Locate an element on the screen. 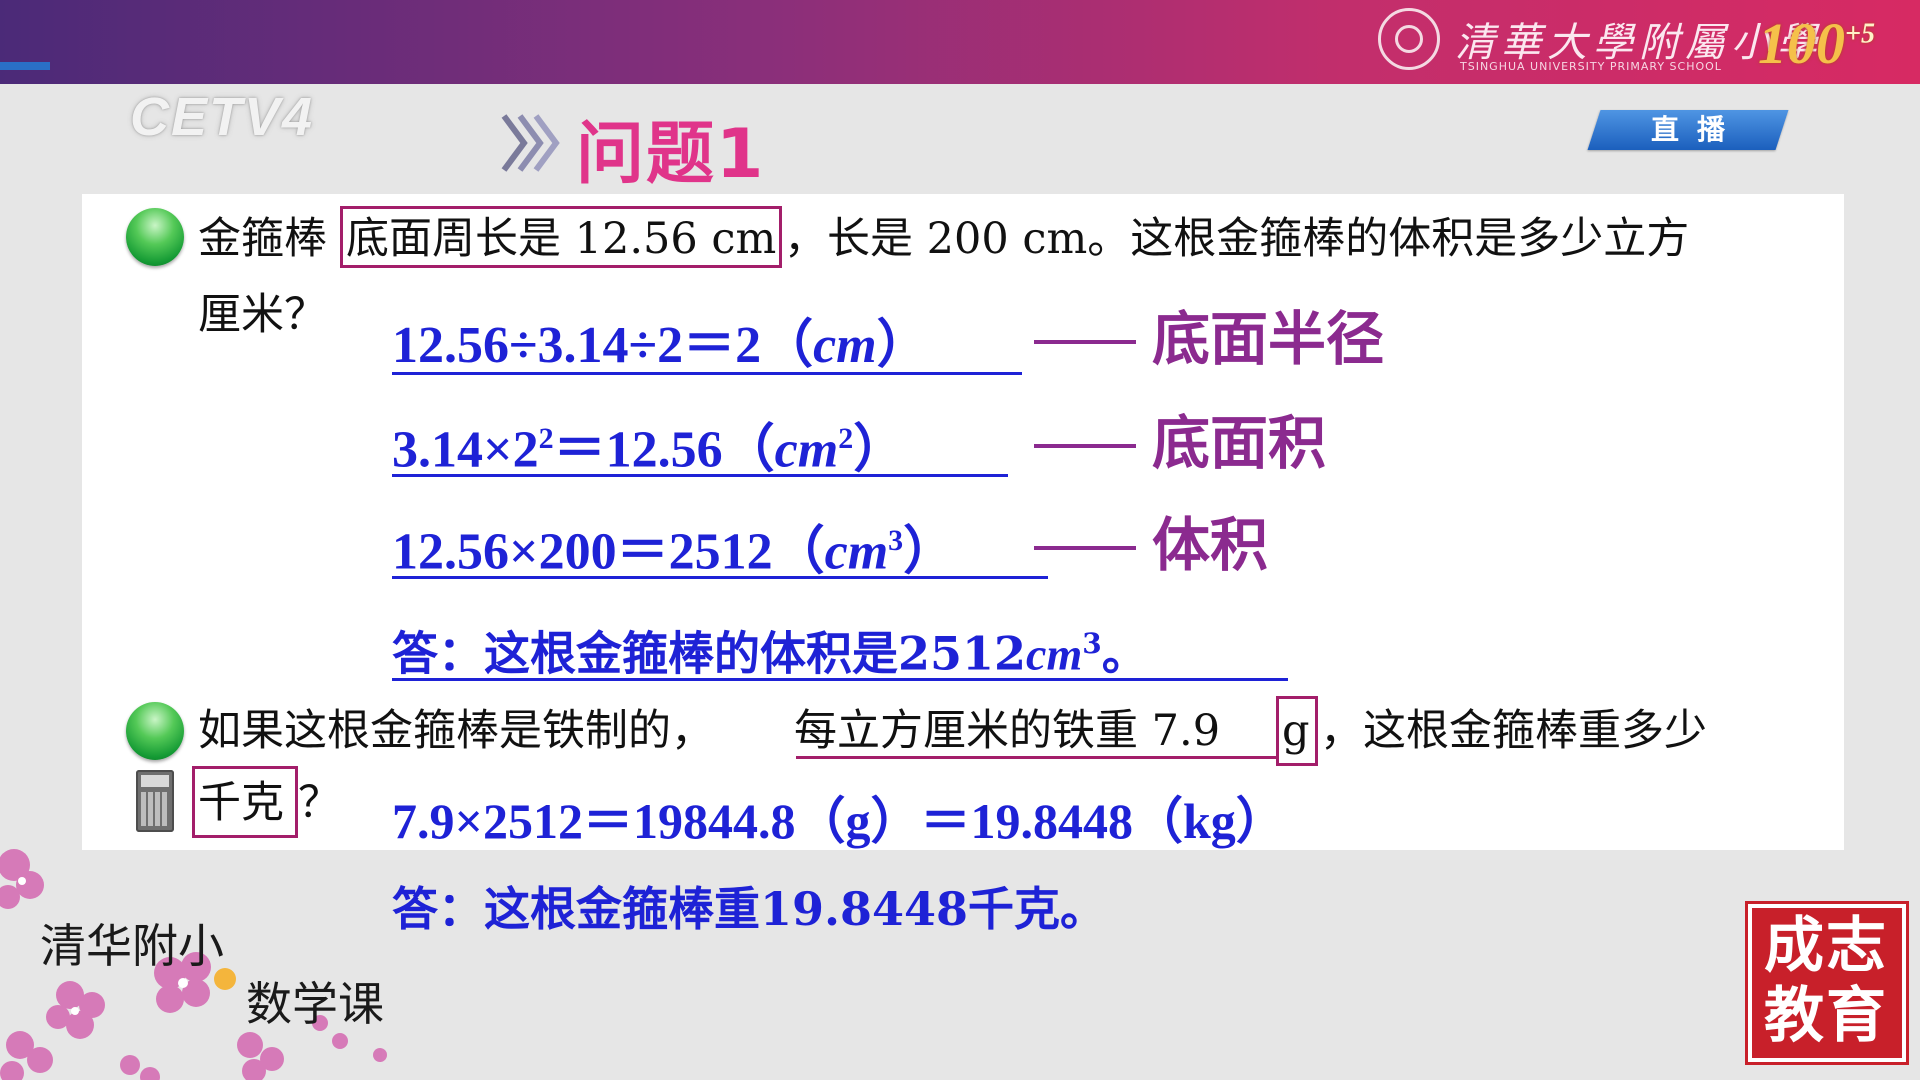  problem1-highlight: 底面周长是 12.56 cm is located at coordinates (561, 239).